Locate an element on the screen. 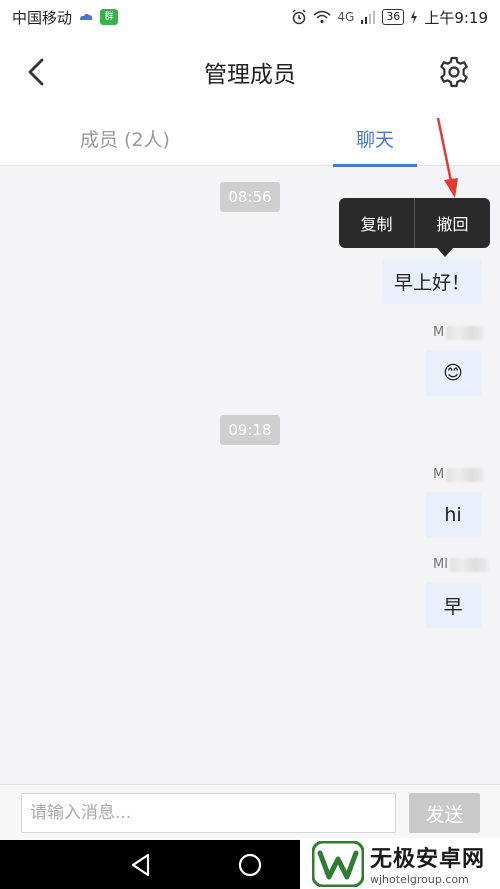 Image resolution: width=500 pixels, height=889 pixels. signal-icon is located at coordinates (368, 17).